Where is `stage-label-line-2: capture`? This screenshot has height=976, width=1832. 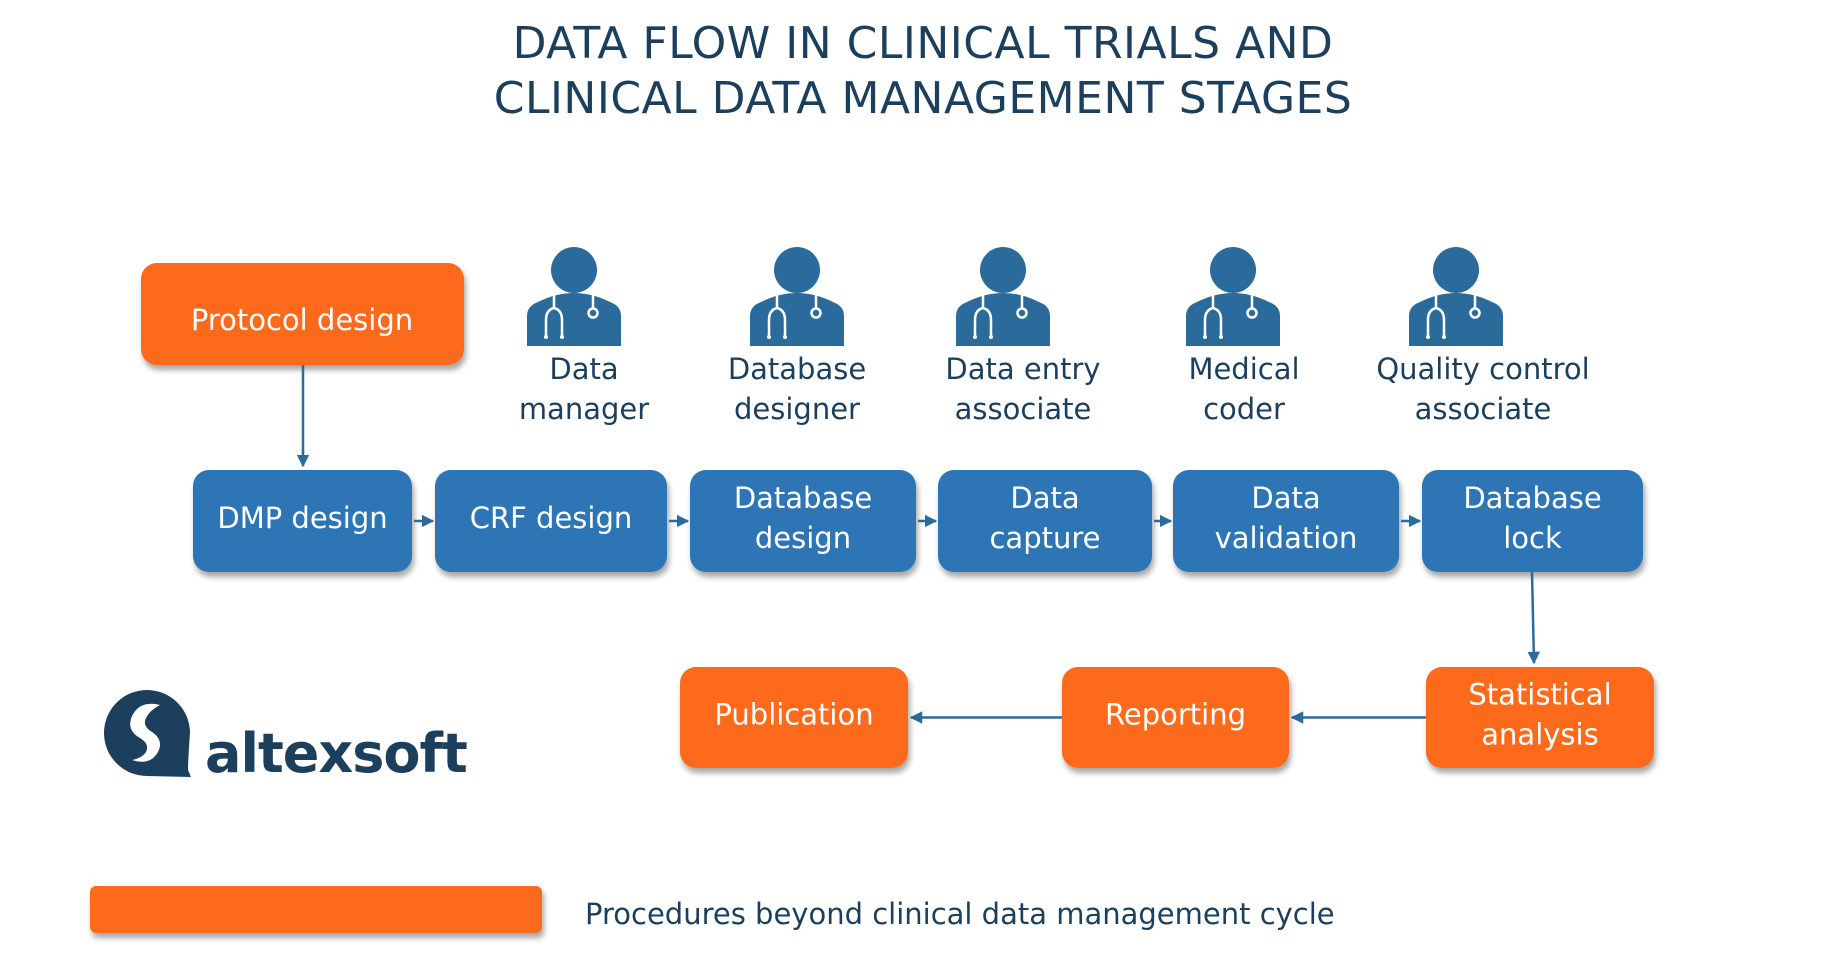
stage-label-line-2: capture is located at coordinates (1044, 538).